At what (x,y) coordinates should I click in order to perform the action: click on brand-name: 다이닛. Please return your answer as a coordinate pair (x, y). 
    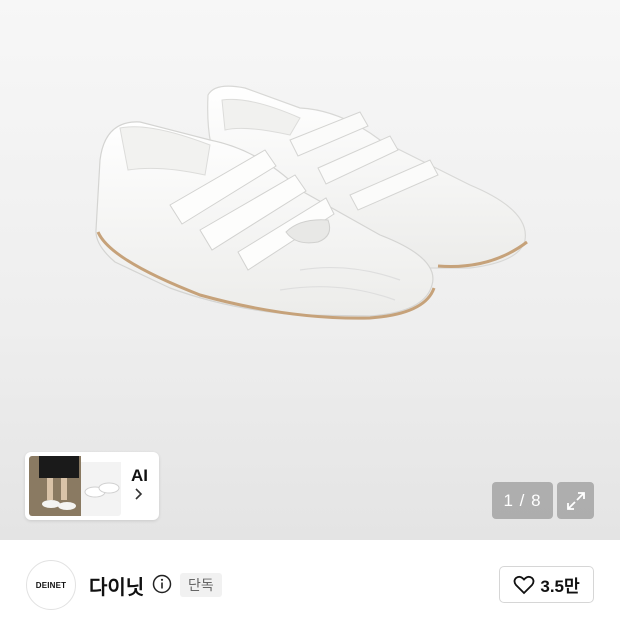
    Looking at the image, I should click on (116, 585).